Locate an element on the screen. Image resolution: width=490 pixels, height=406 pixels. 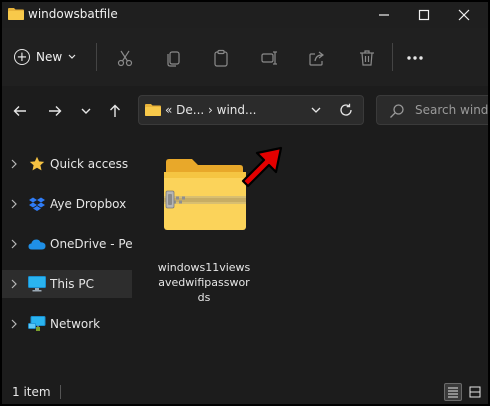
delete-icon is located at coordinates (367, 58).